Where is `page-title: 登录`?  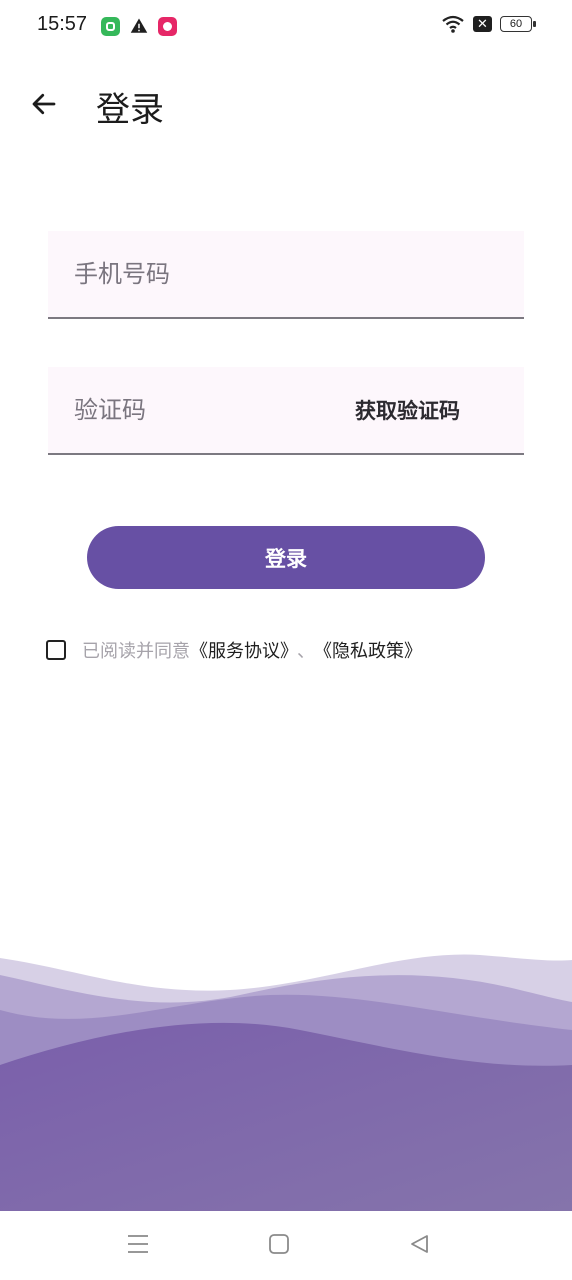 page-title: 登录 is located at coordinates (130, 110).